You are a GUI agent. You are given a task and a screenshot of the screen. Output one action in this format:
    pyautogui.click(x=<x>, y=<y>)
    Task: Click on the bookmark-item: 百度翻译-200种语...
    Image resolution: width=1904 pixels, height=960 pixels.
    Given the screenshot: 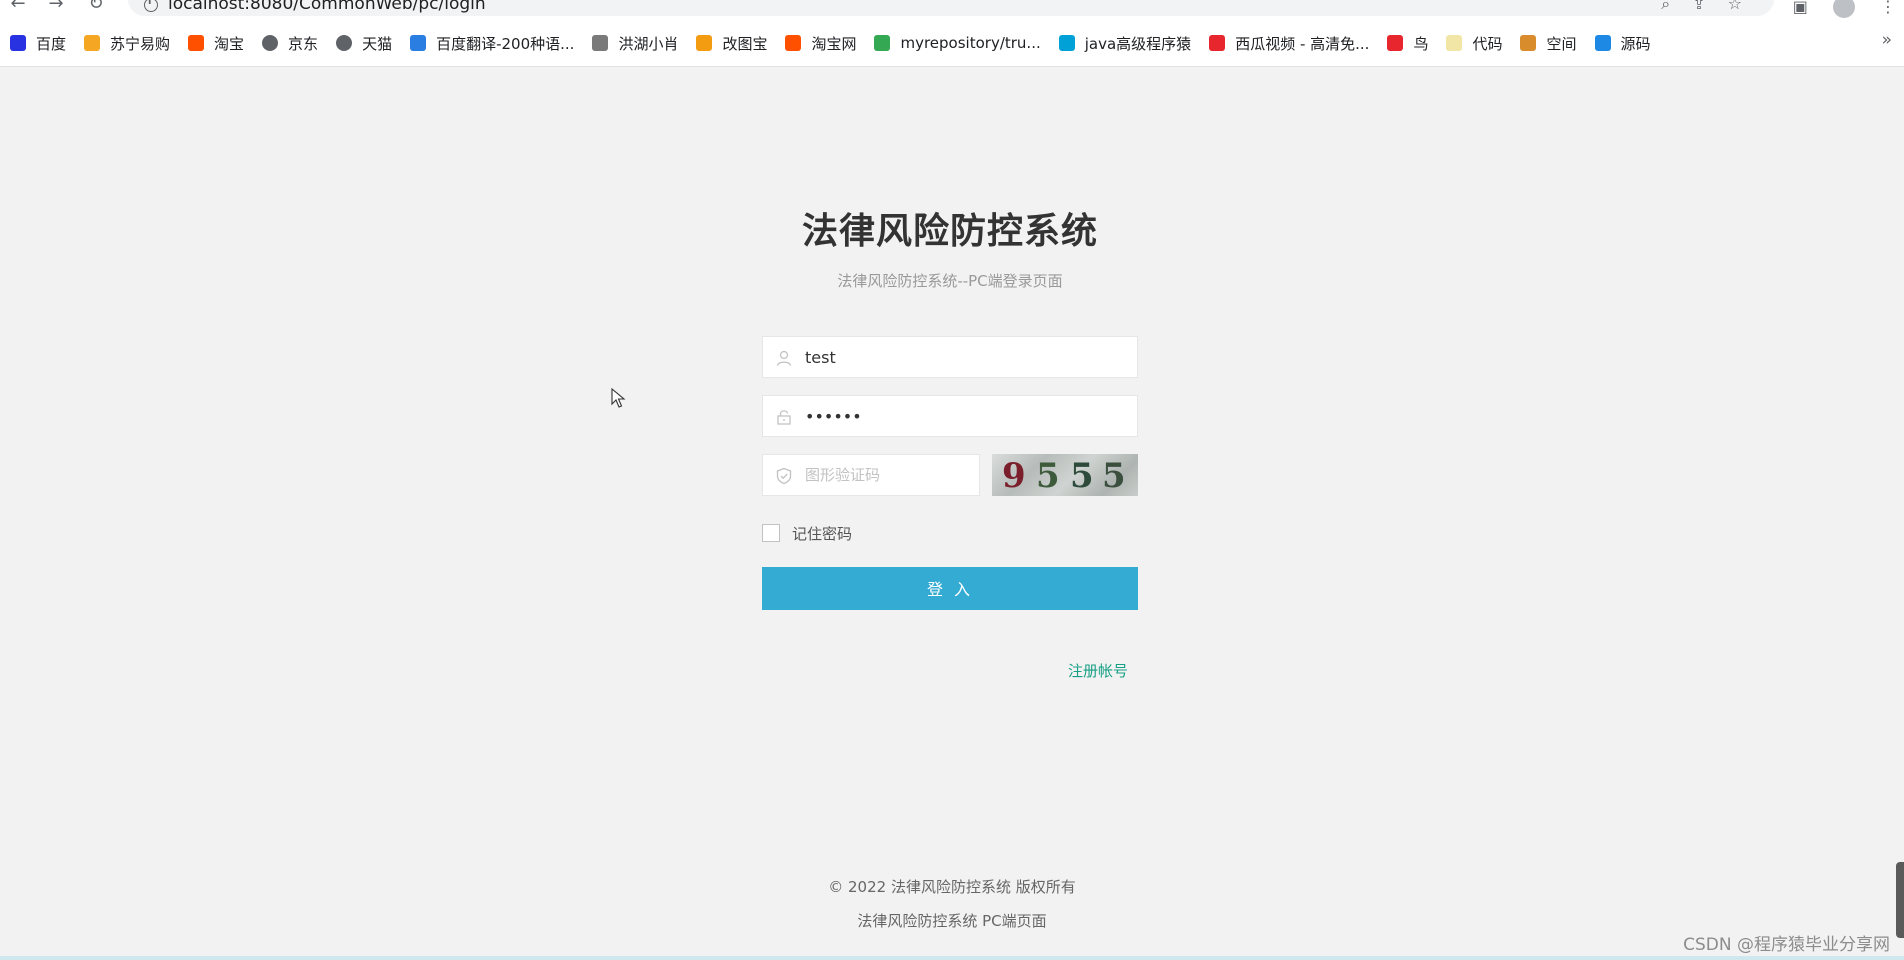 What is the action you would take?
    pyautogui.click(x=492, y=43)
    